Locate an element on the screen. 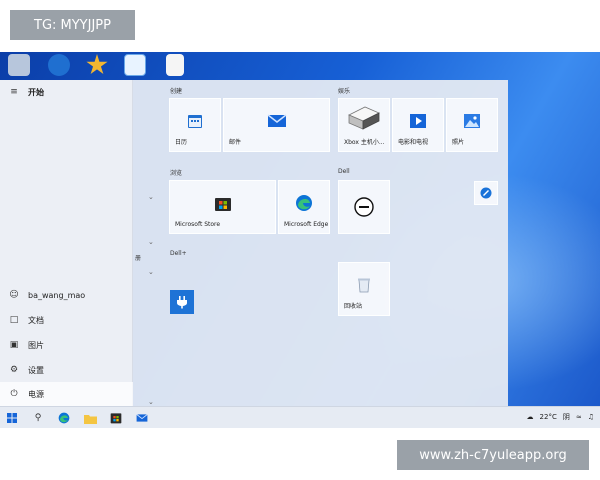 The image size is (600, 480). plug-icon is located at coordinates (182, 302).